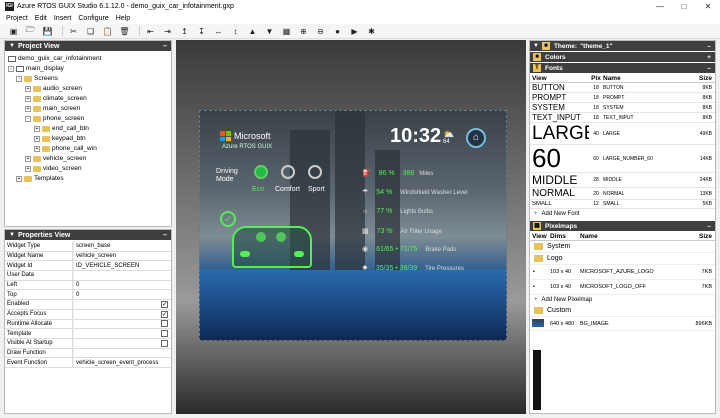  I want to click on zoom-out-icon: ⊖, so click(320, 31).